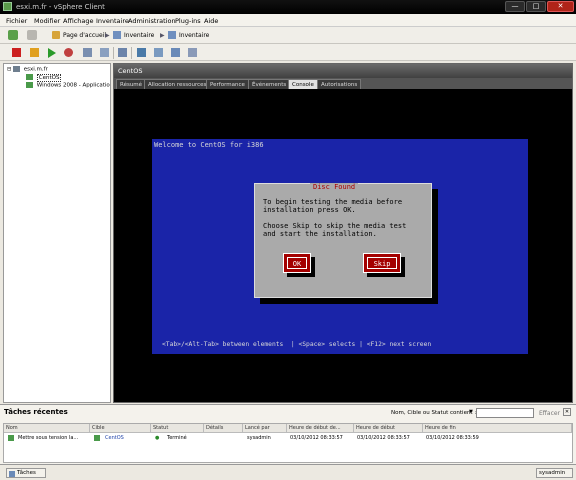  I want to click on floppy-icon, so click(175, 52).